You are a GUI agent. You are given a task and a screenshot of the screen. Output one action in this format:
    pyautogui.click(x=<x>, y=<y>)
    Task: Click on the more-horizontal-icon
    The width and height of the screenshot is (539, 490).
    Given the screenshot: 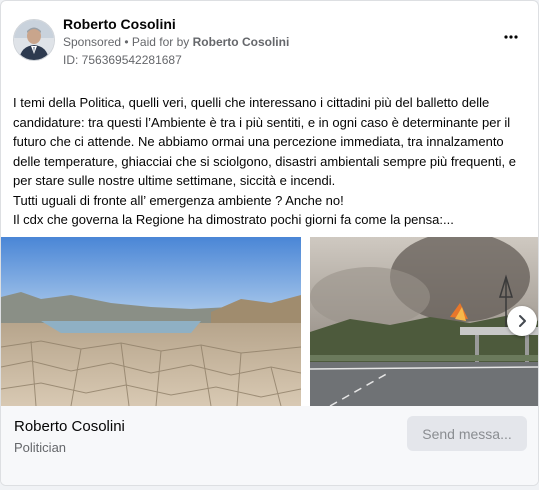 What is the action you would take?
    pyautogui.click(x=511, y=37)
    